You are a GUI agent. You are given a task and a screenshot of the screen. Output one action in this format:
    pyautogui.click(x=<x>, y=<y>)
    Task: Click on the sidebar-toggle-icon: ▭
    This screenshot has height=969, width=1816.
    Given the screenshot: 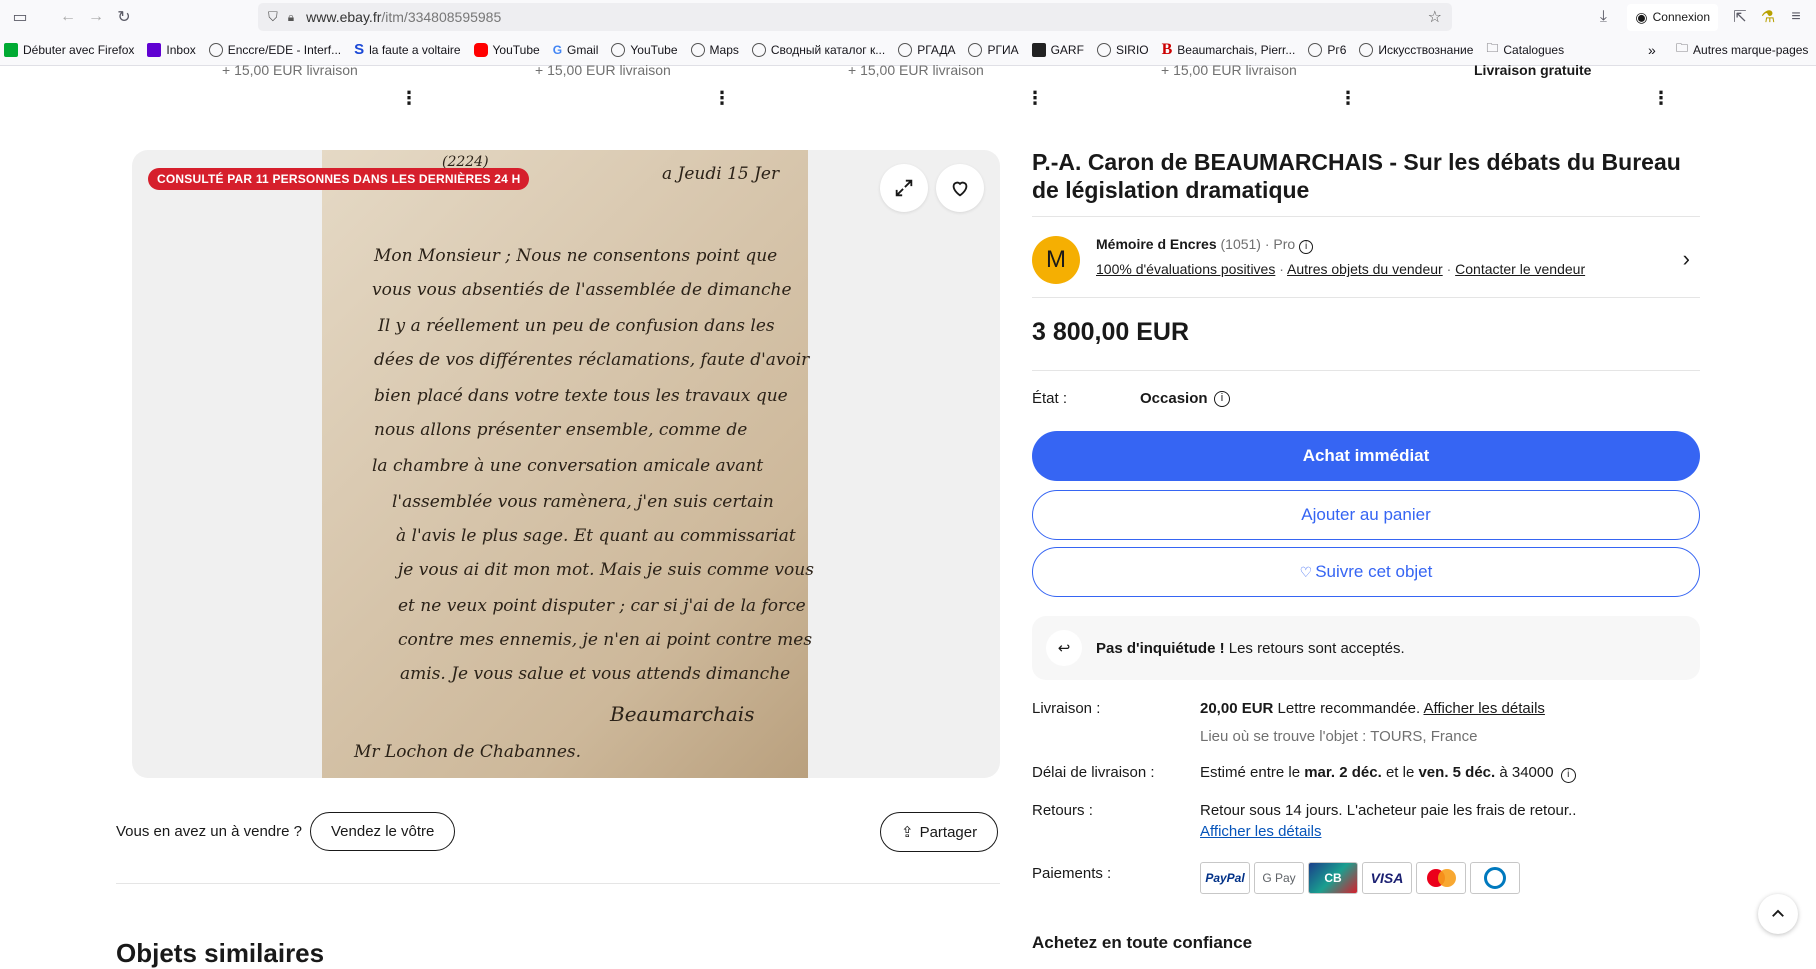 What is the action you would take?
    pyautogui.click(x=20, y=17)
    